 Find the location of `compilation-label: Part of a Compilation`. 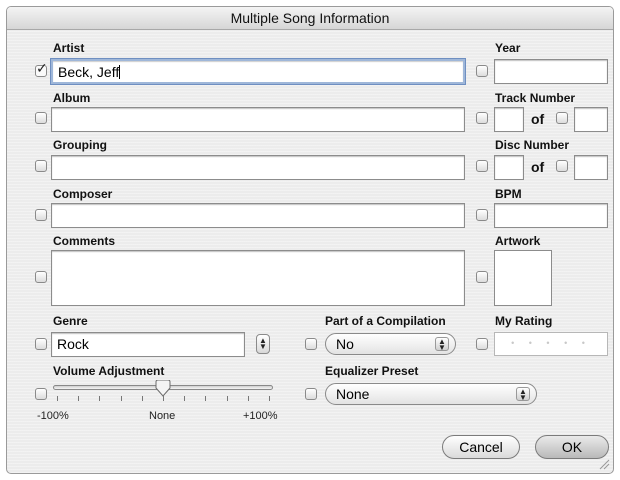

compilation-label: Part of a Compilation is located at coordinates (385, 321).